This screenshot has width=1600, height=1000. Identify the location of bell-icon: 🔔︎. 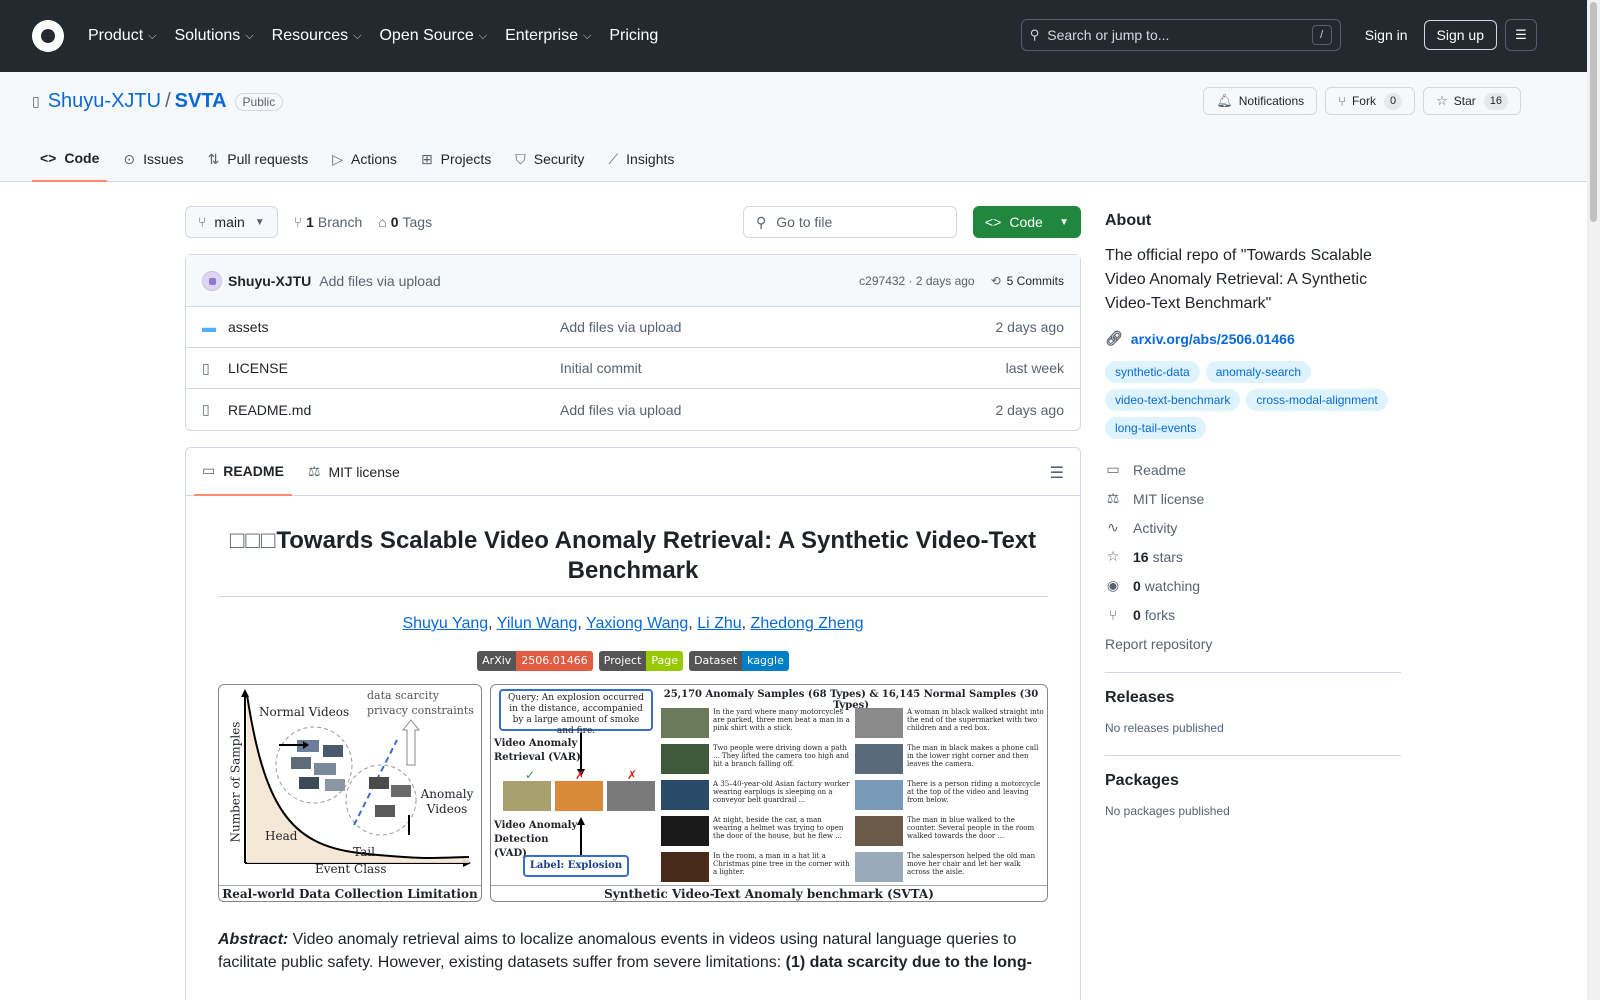
(1224, 100).